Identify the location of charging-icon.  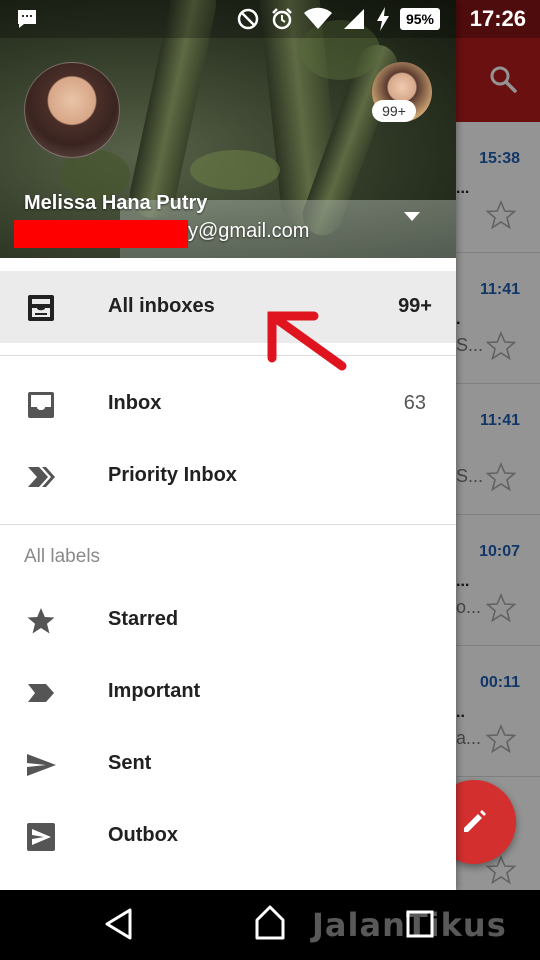
(383, 19).